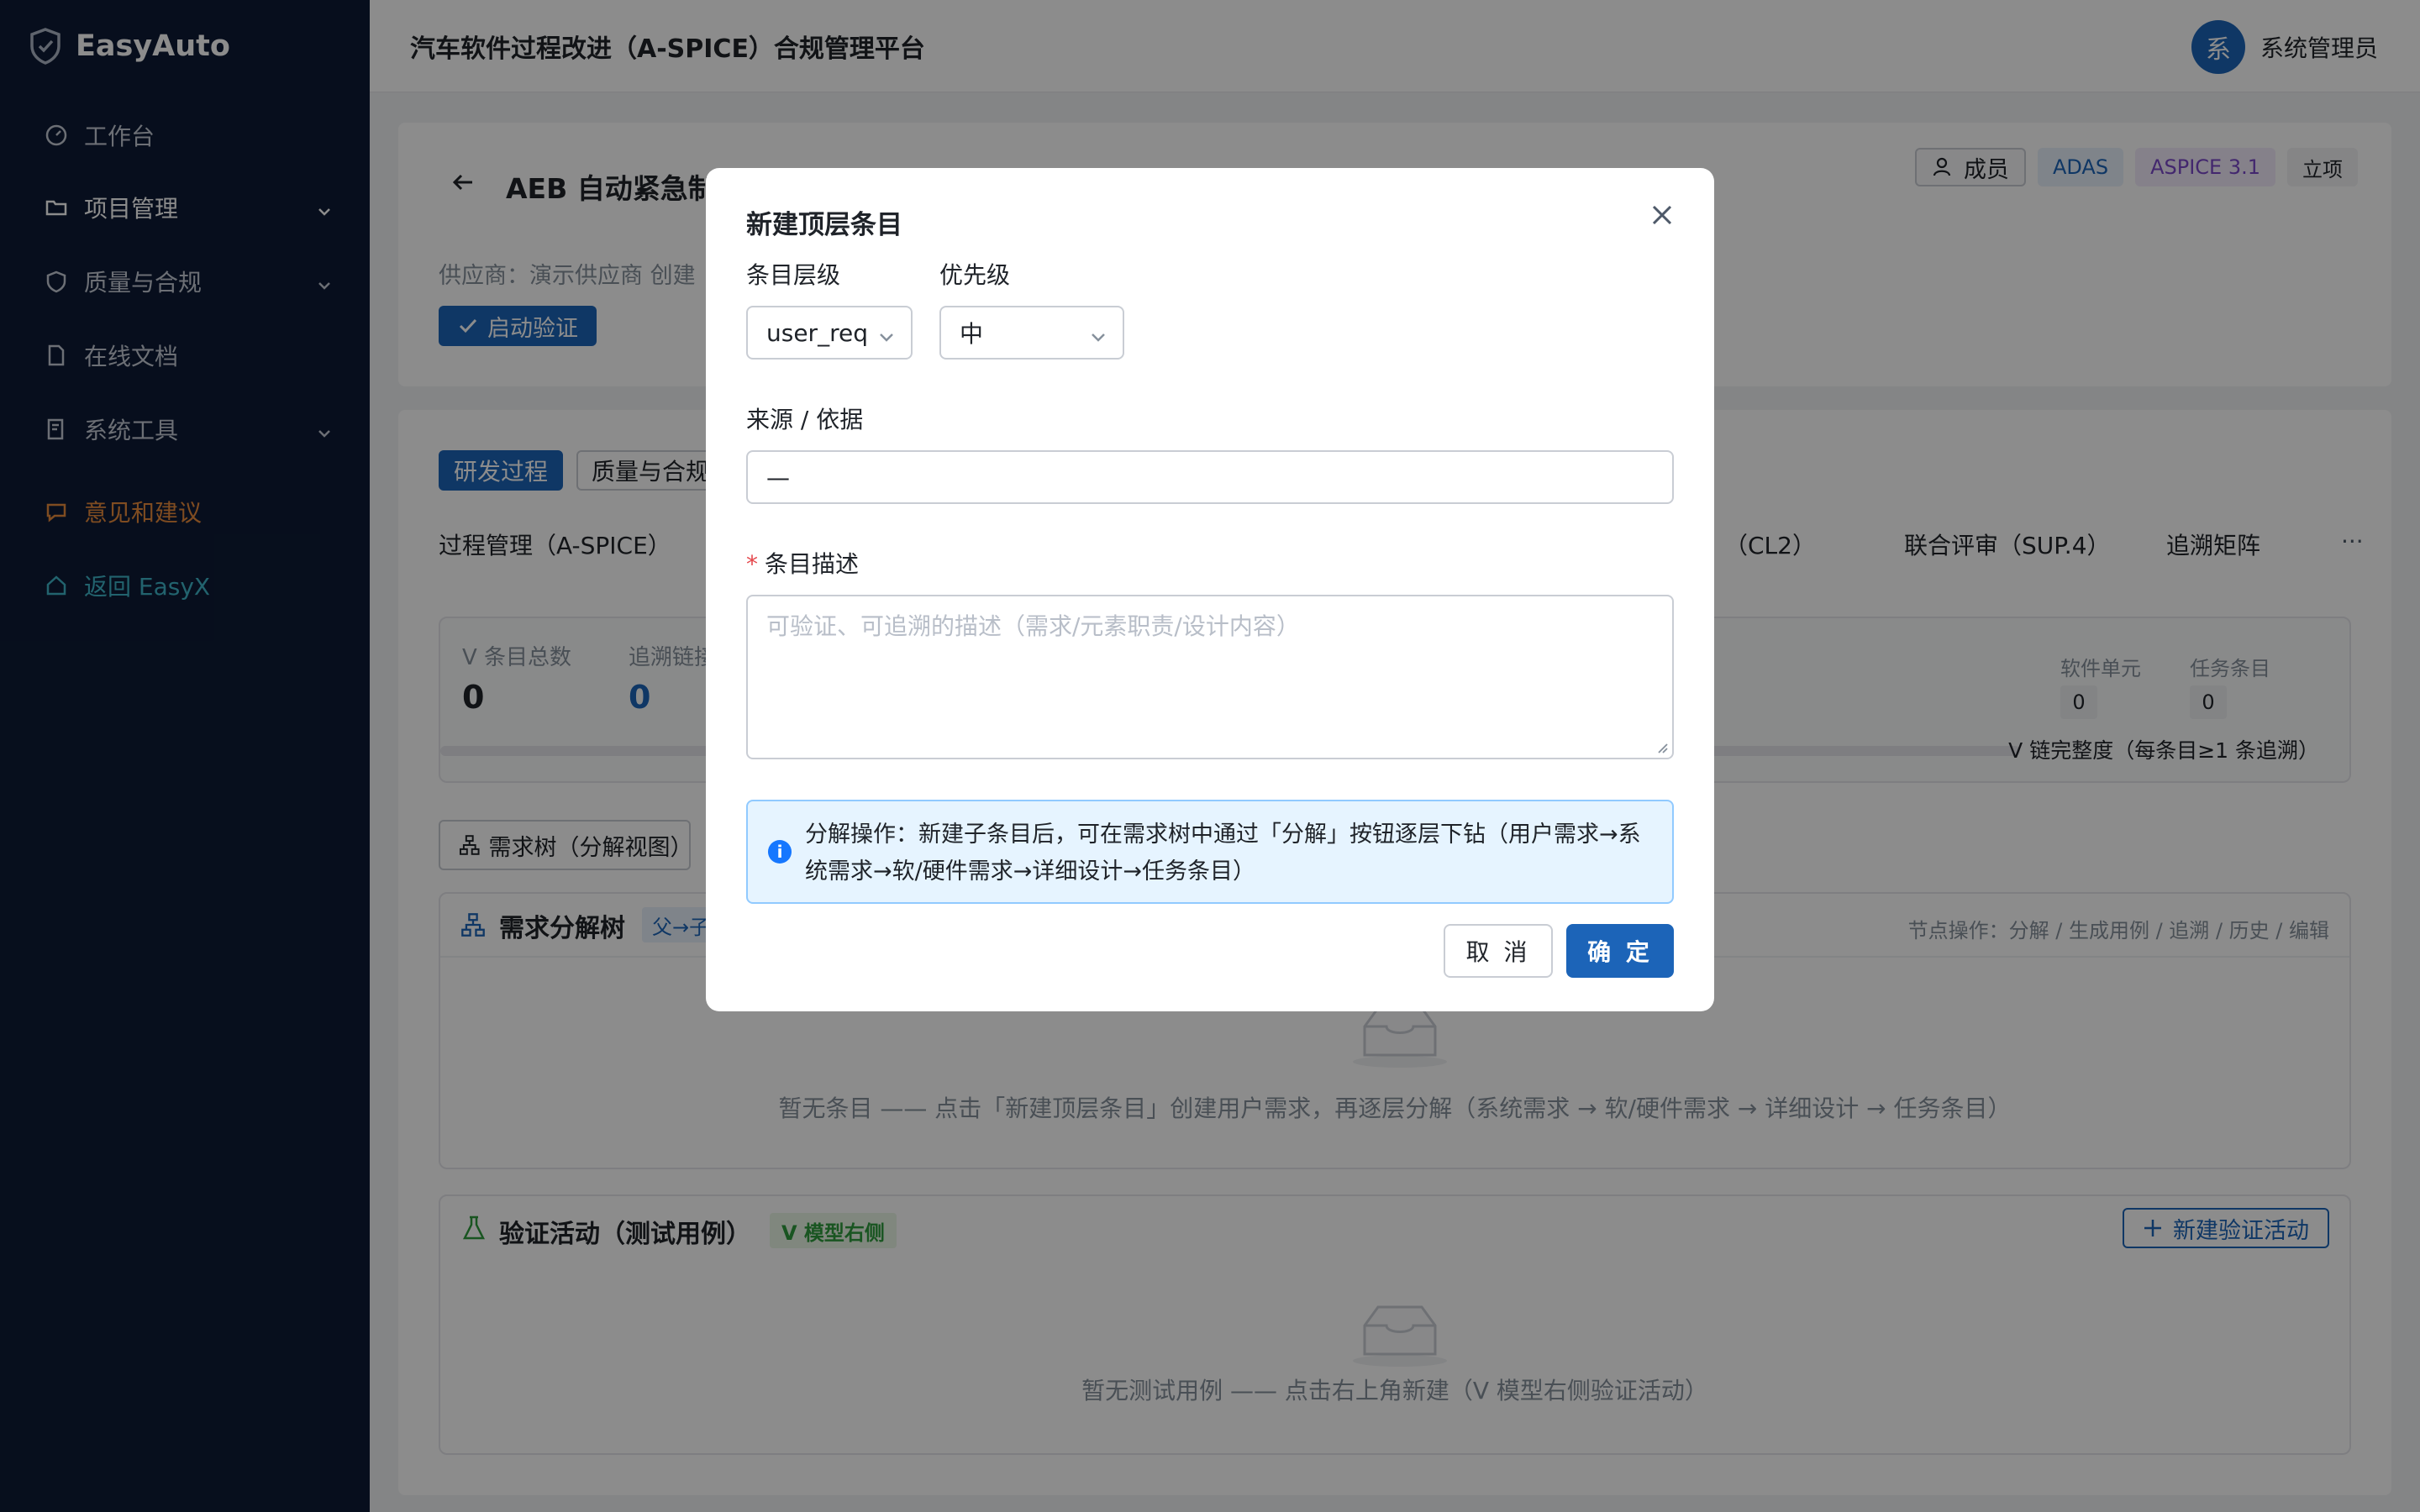 The width and height of the screenshot is (2420, 1512). What do you see at coordinates (1031, 333) in the screenshot?
I see `priority-select: 中` at bounding box center [1031, 333].